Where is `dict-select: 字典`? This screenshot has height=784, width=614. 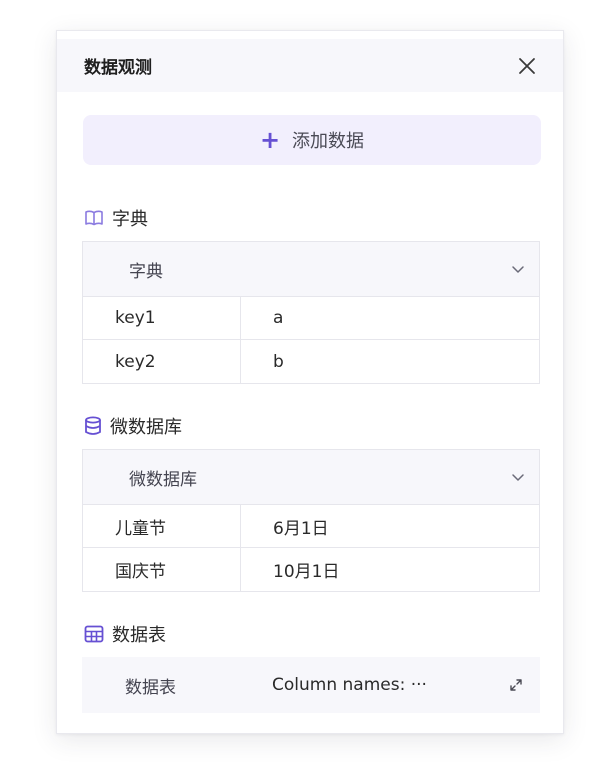
dict-select: 字典 is located at coordinates (311, 269).